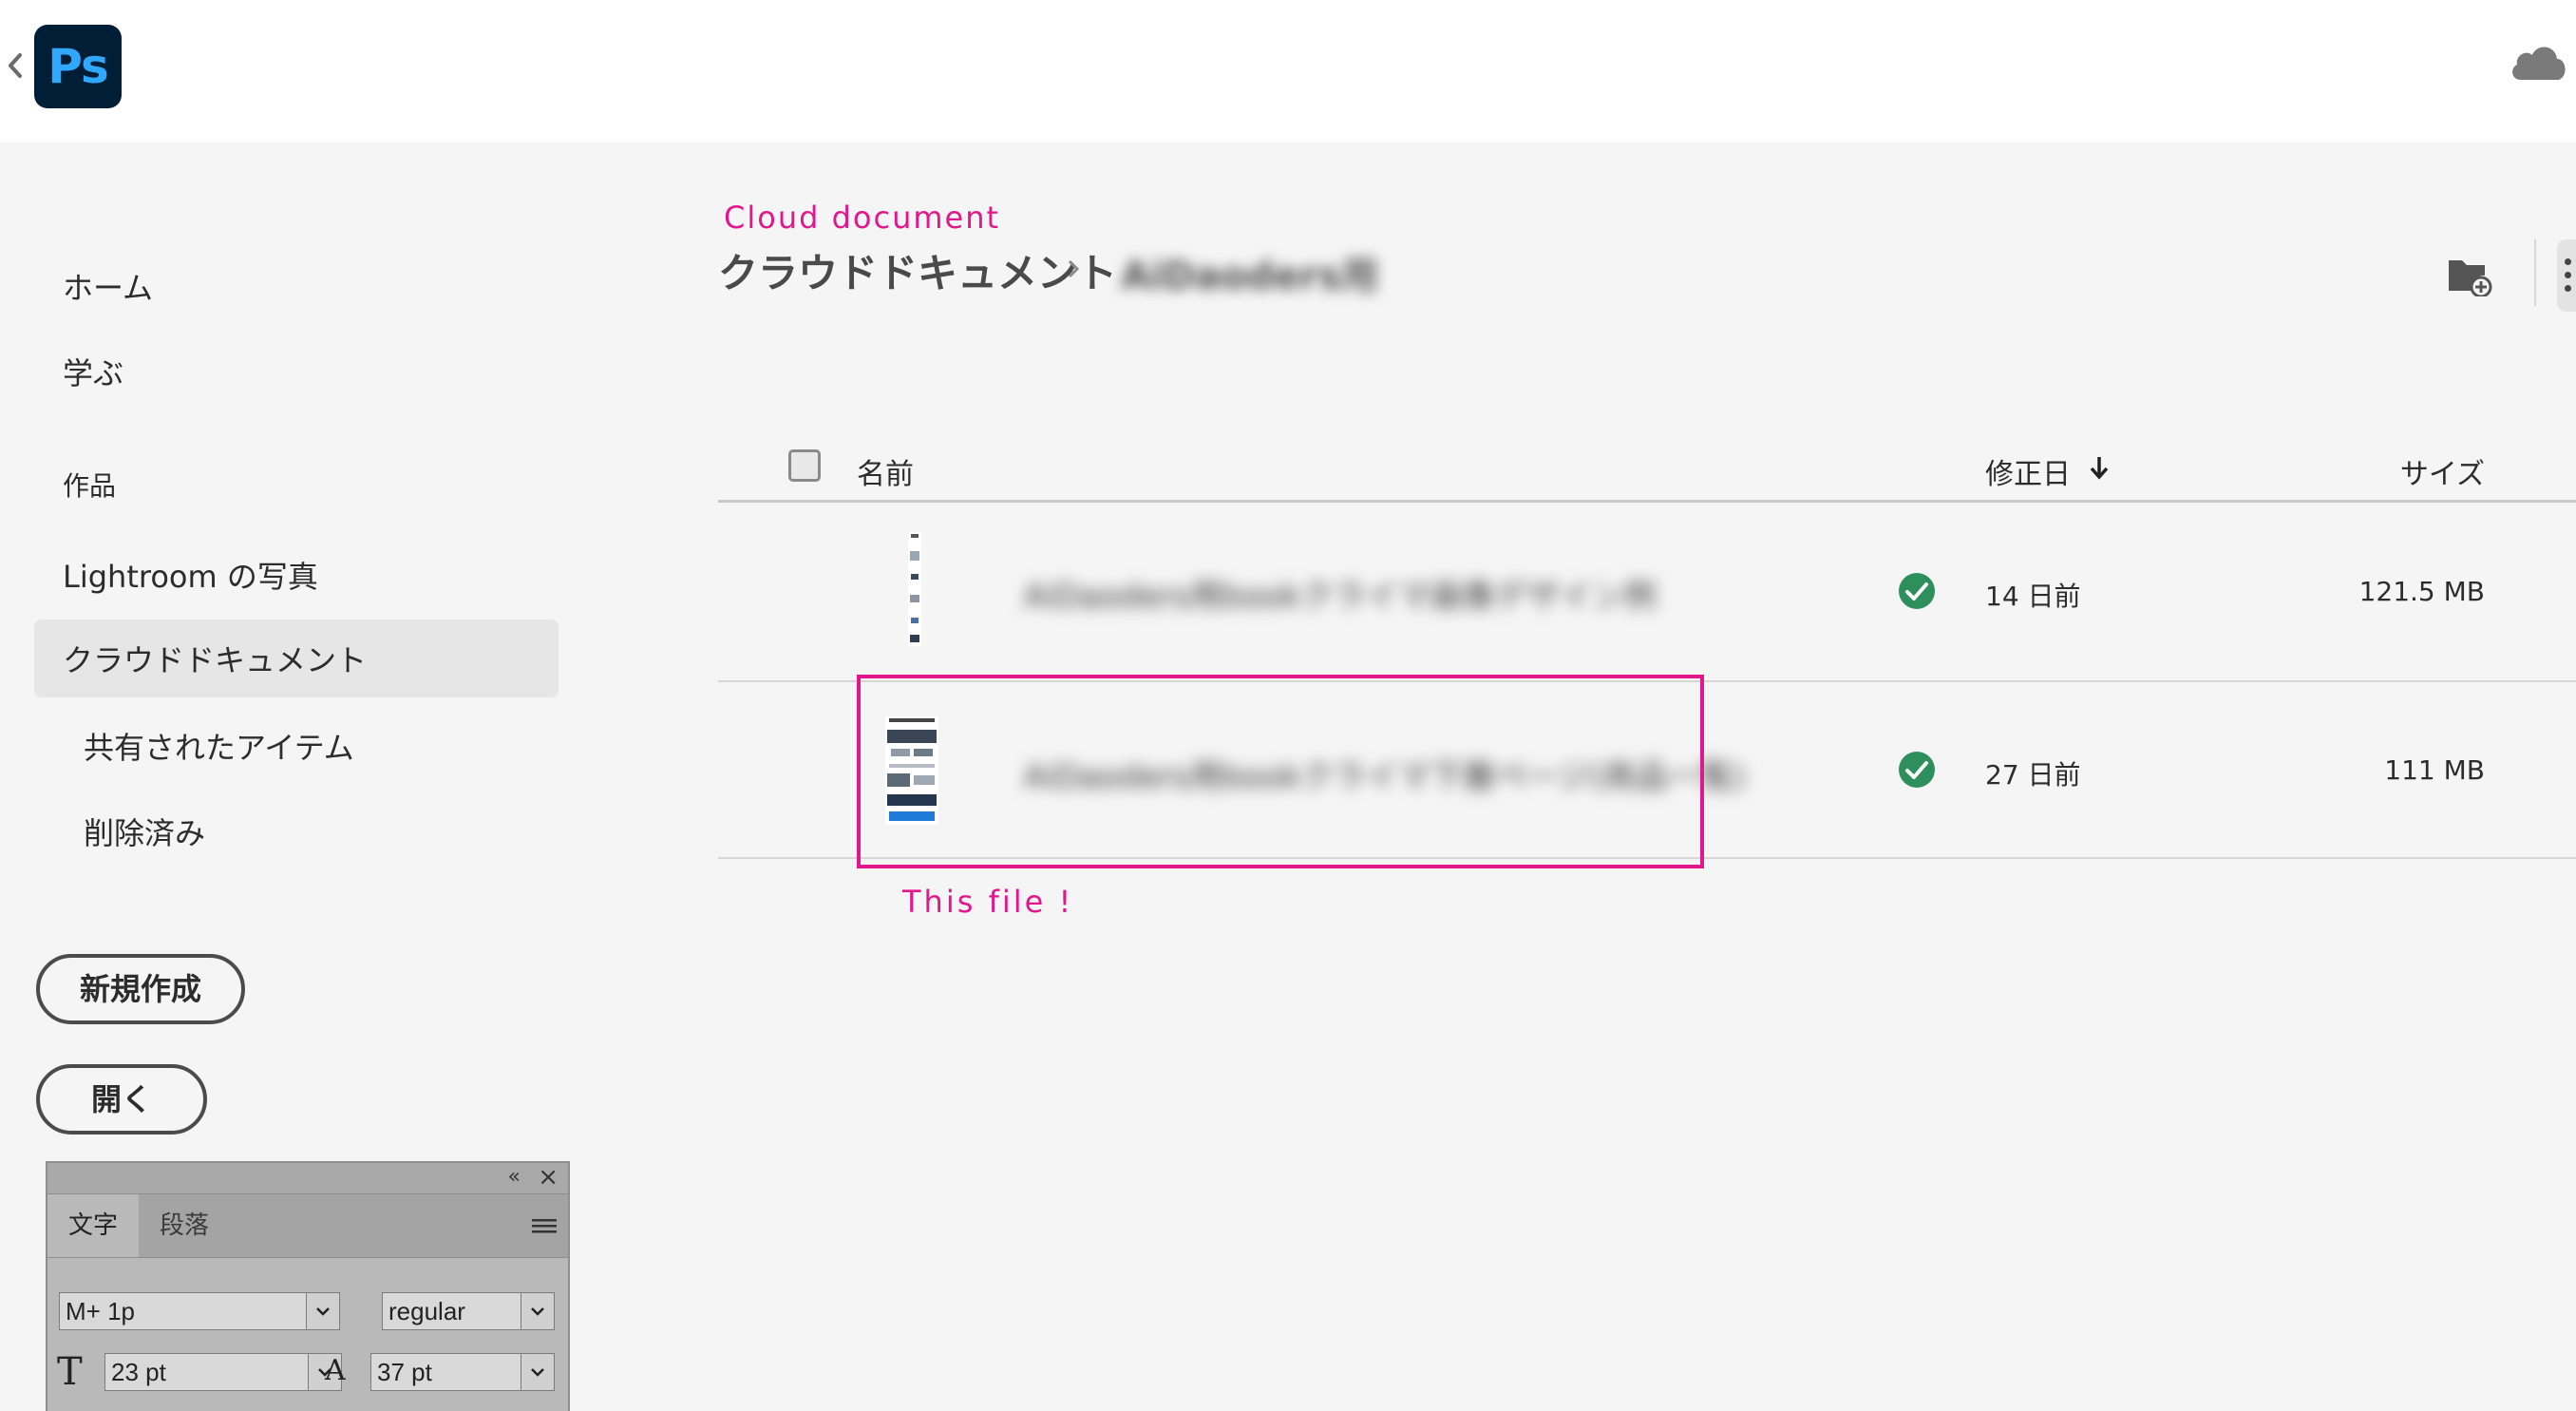 The image size is (2576, 1411). Describe the element at coordinates (988, 902) in the screenshot. I see `this-file-annotation: This file !` at that location.